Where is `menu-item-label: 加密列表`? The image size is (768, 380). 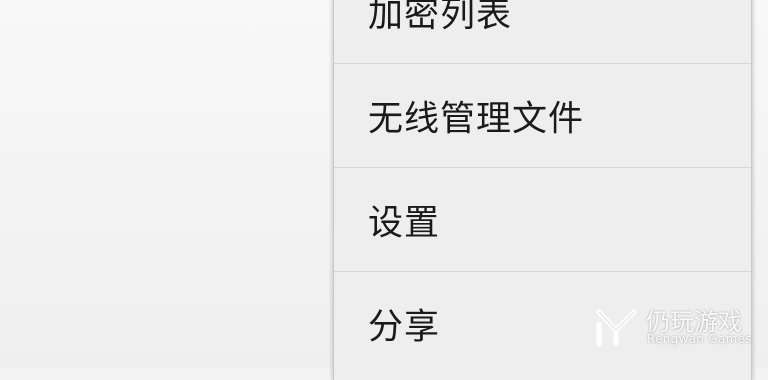
menu-item-label: 加密列表 is located at coordinates (440, 17).